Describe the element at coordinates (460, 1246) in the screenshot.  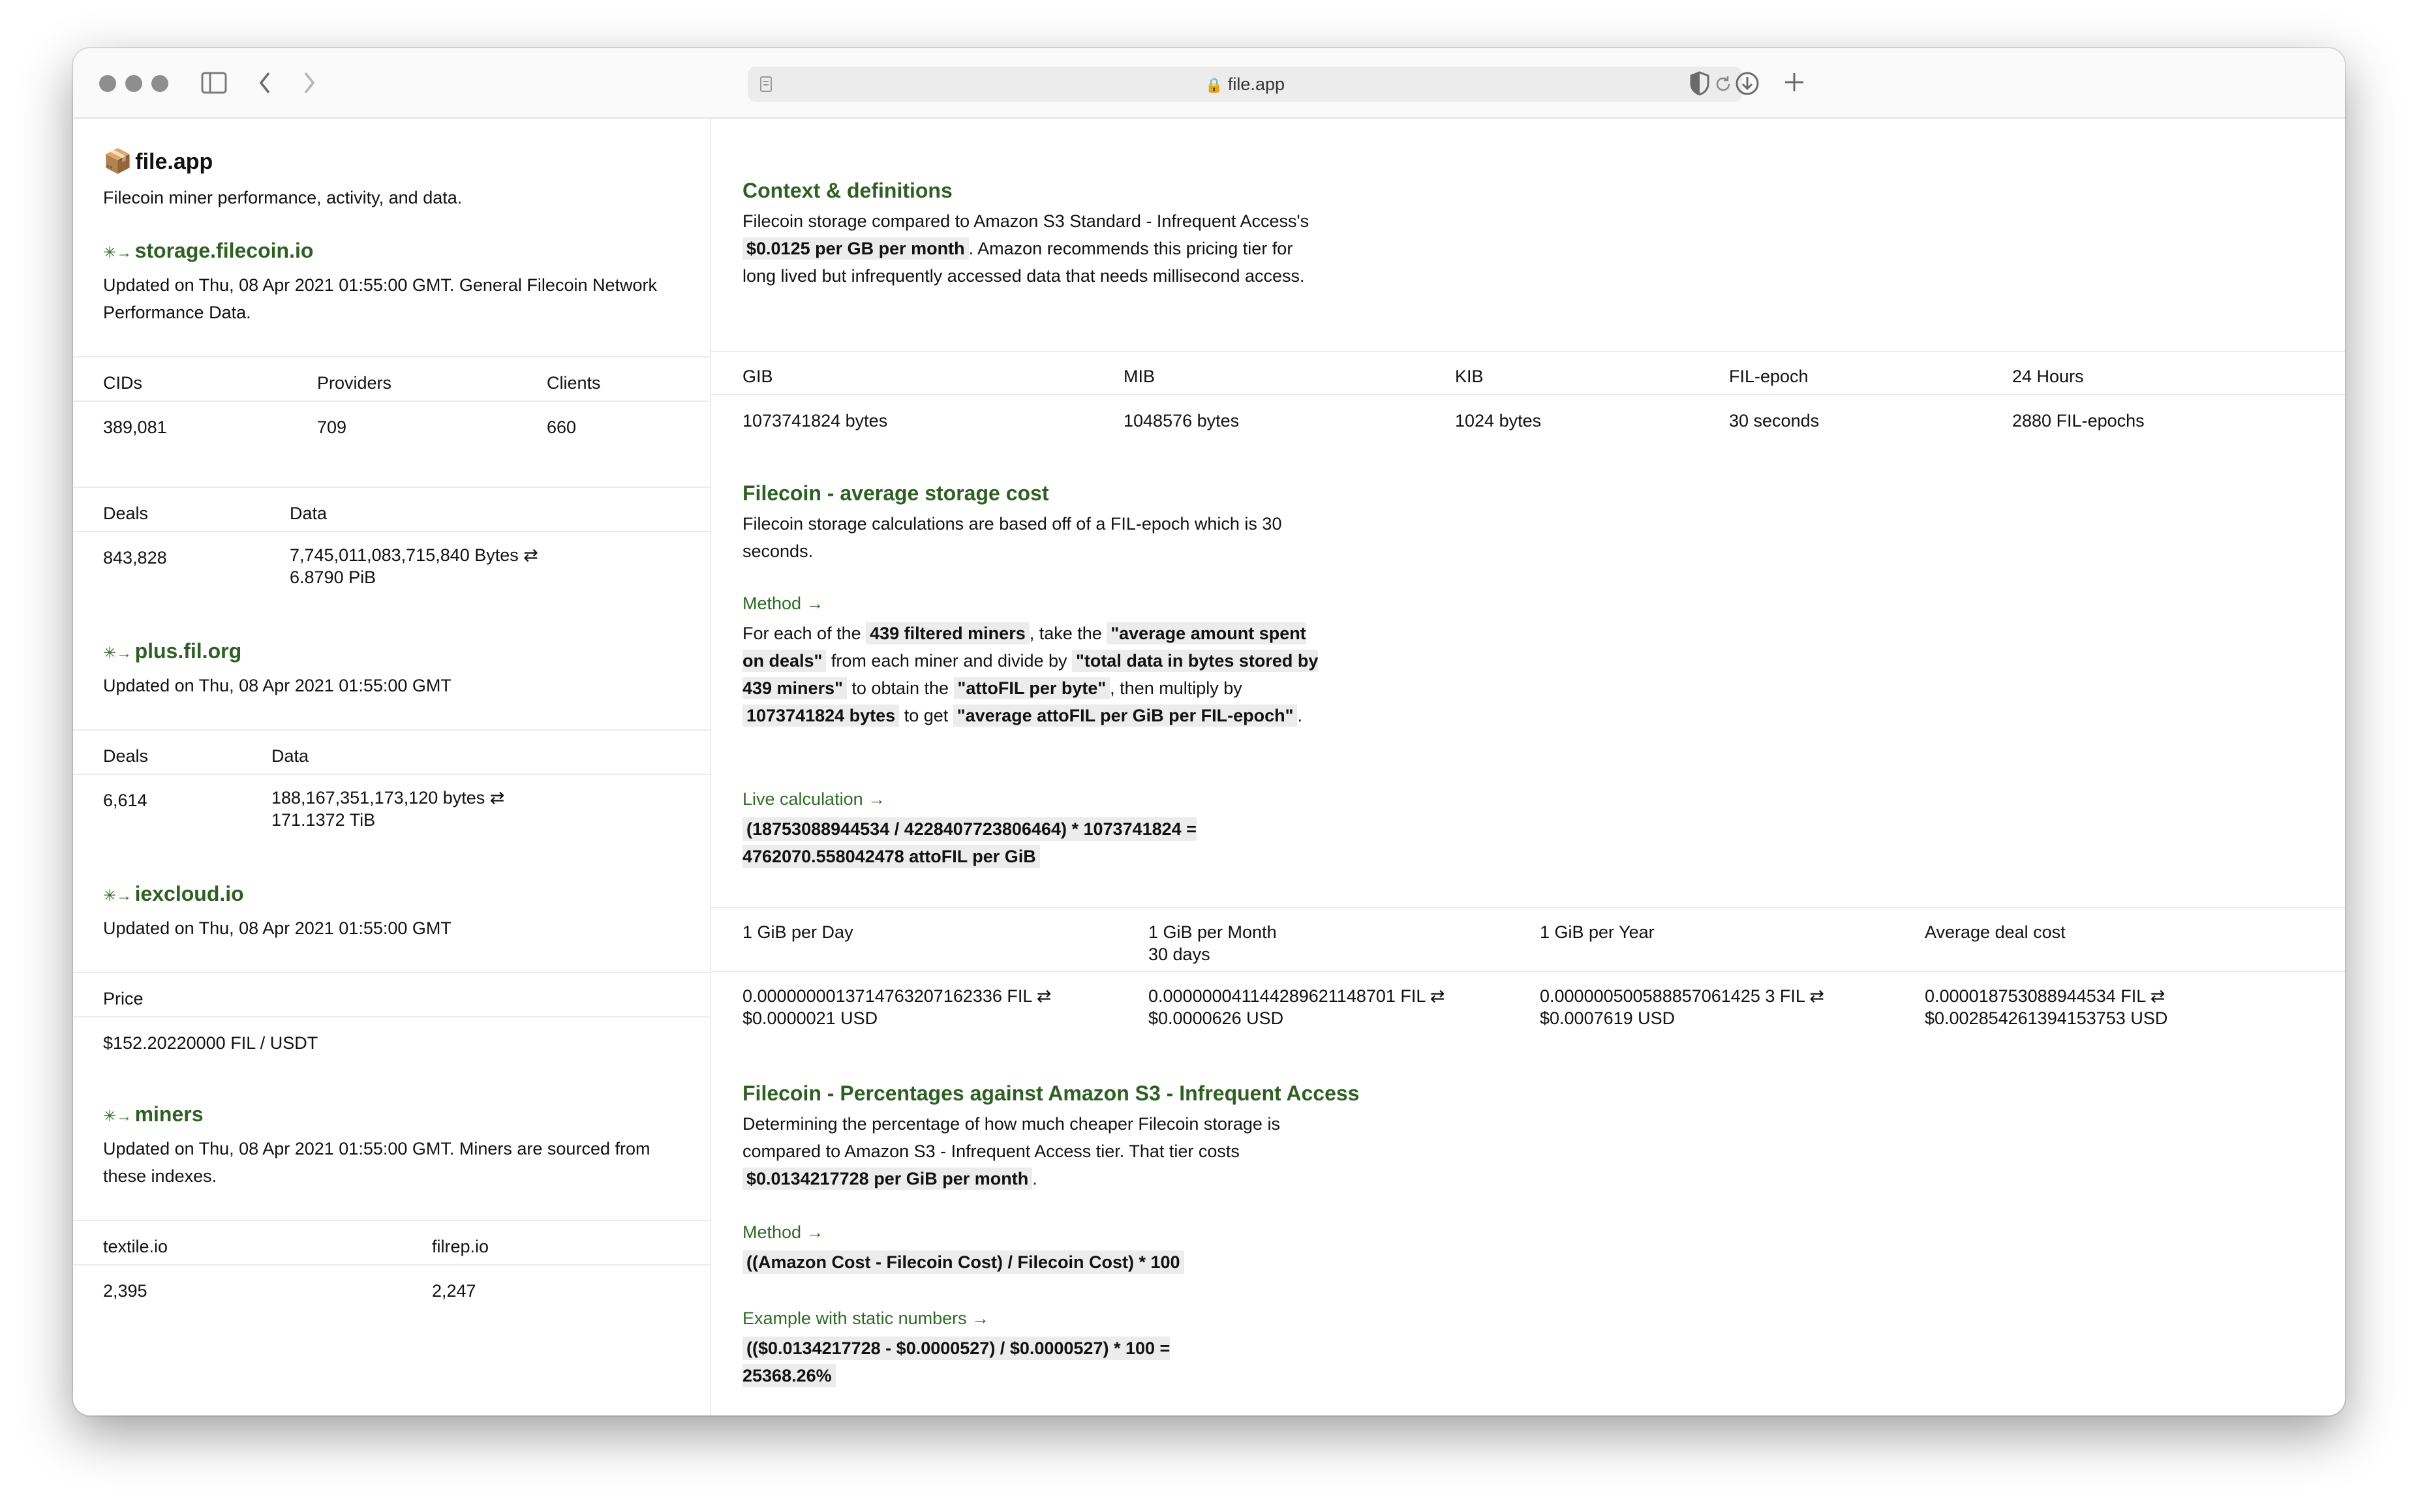
I see `filrep-header: filrep.io` at that location.